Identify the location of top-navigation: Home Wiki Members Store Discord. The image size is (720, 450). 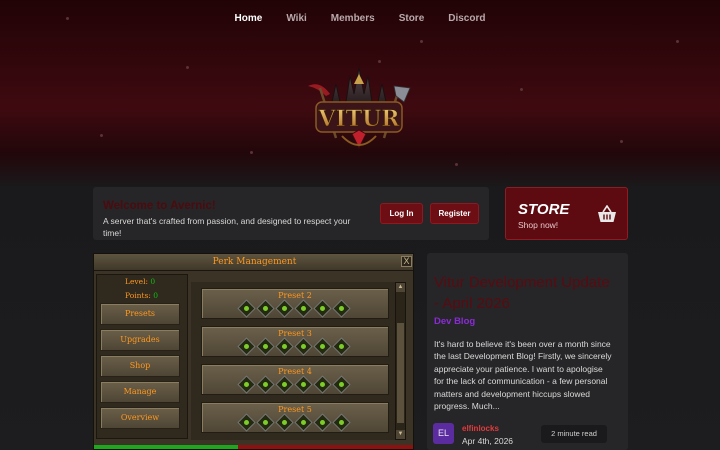
(360, 18).